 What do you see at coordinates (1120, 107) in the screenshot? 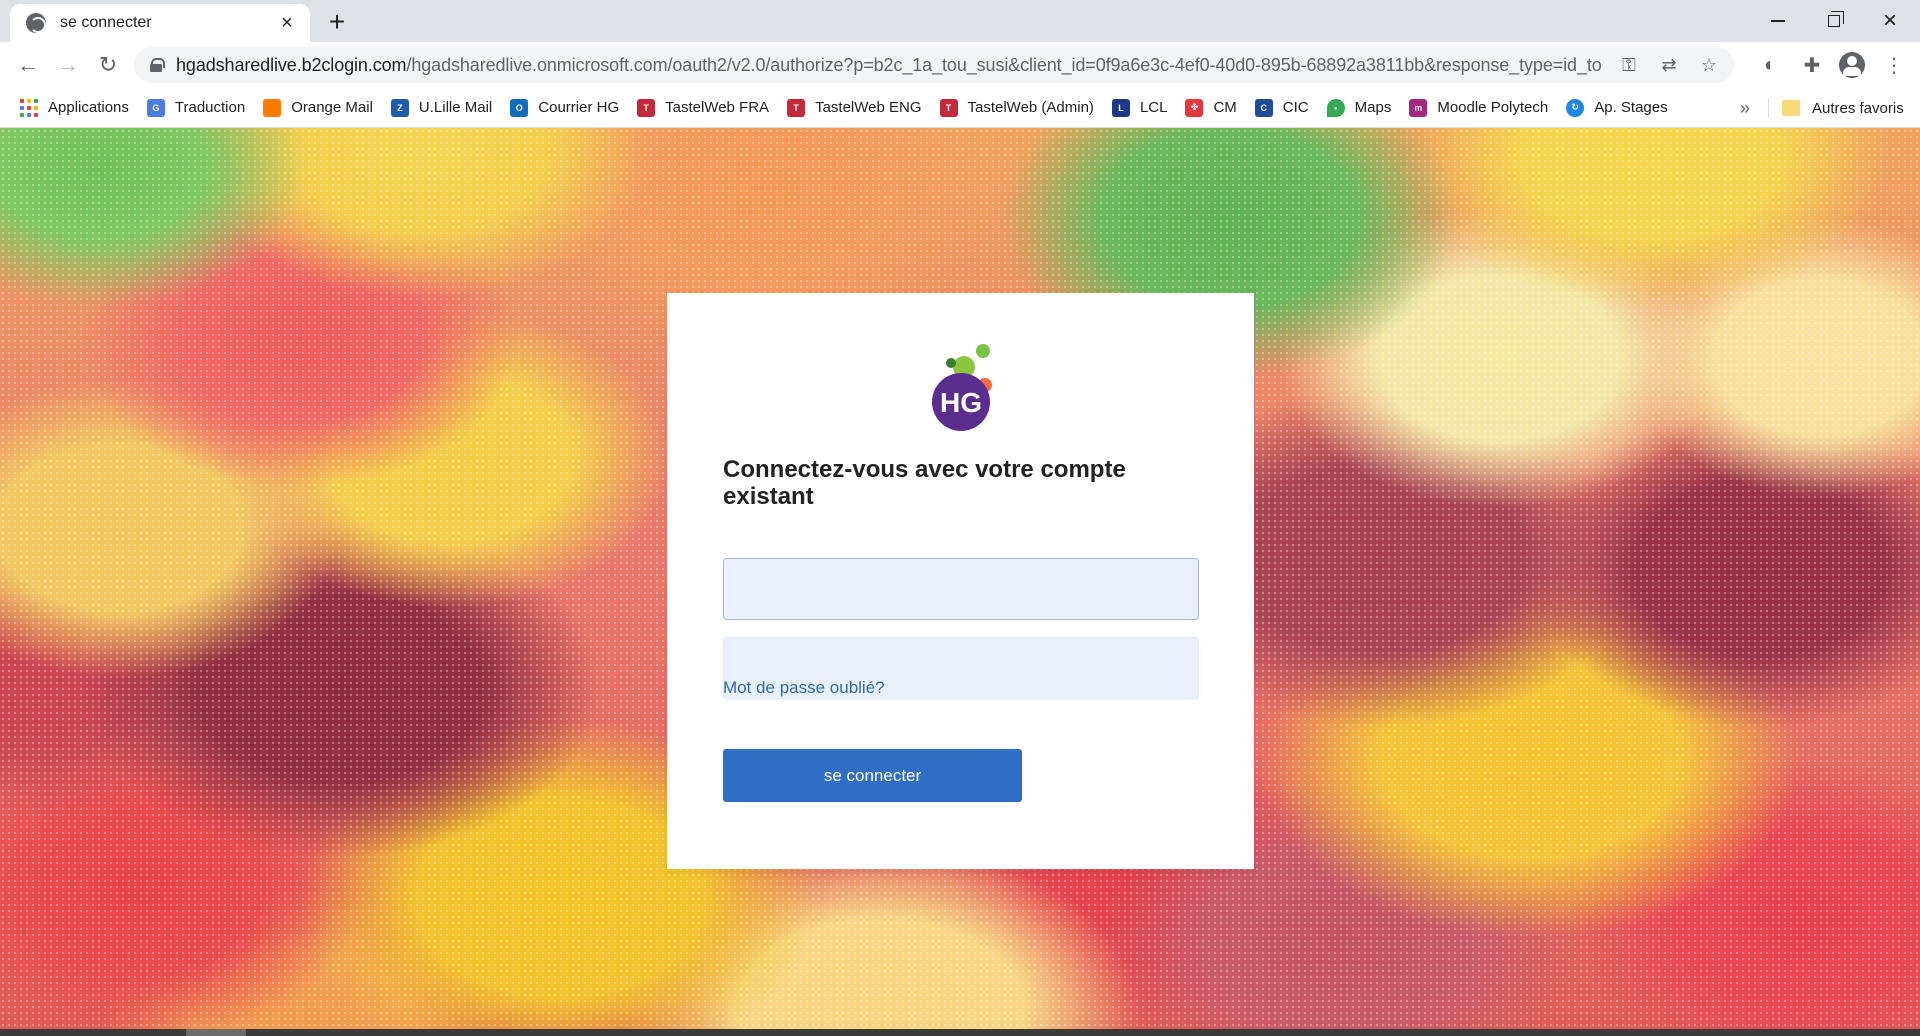
I see `lcl-icon: L` at bounding box center [1120, 107].